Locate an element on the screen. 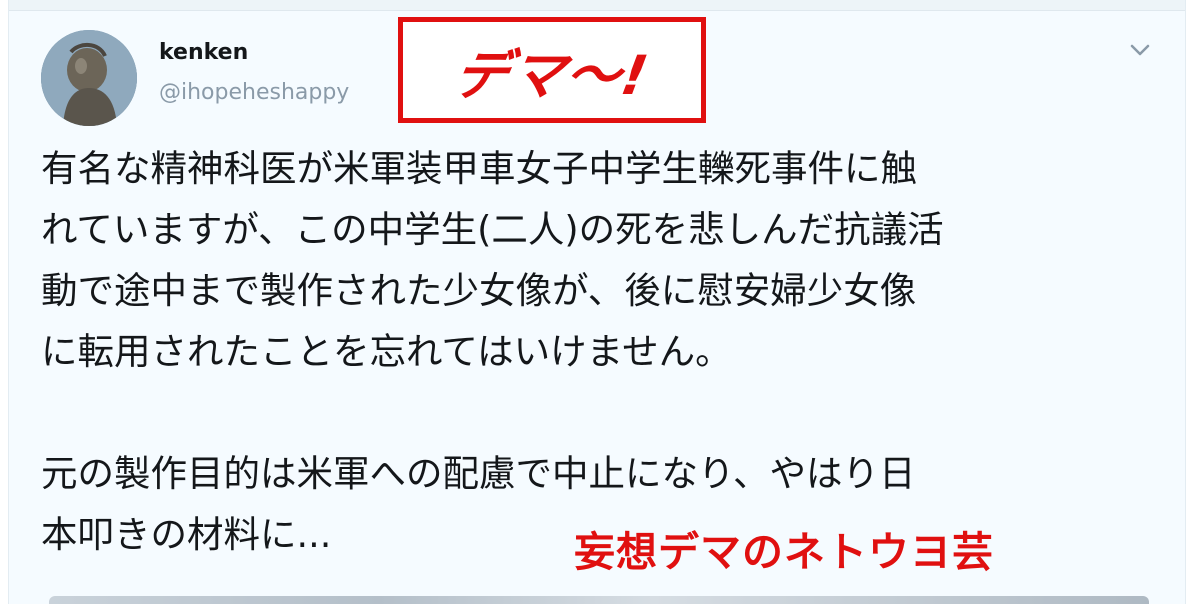 This screenshot has height=604, width=1200. avatar is located at coordinates (89, 78).